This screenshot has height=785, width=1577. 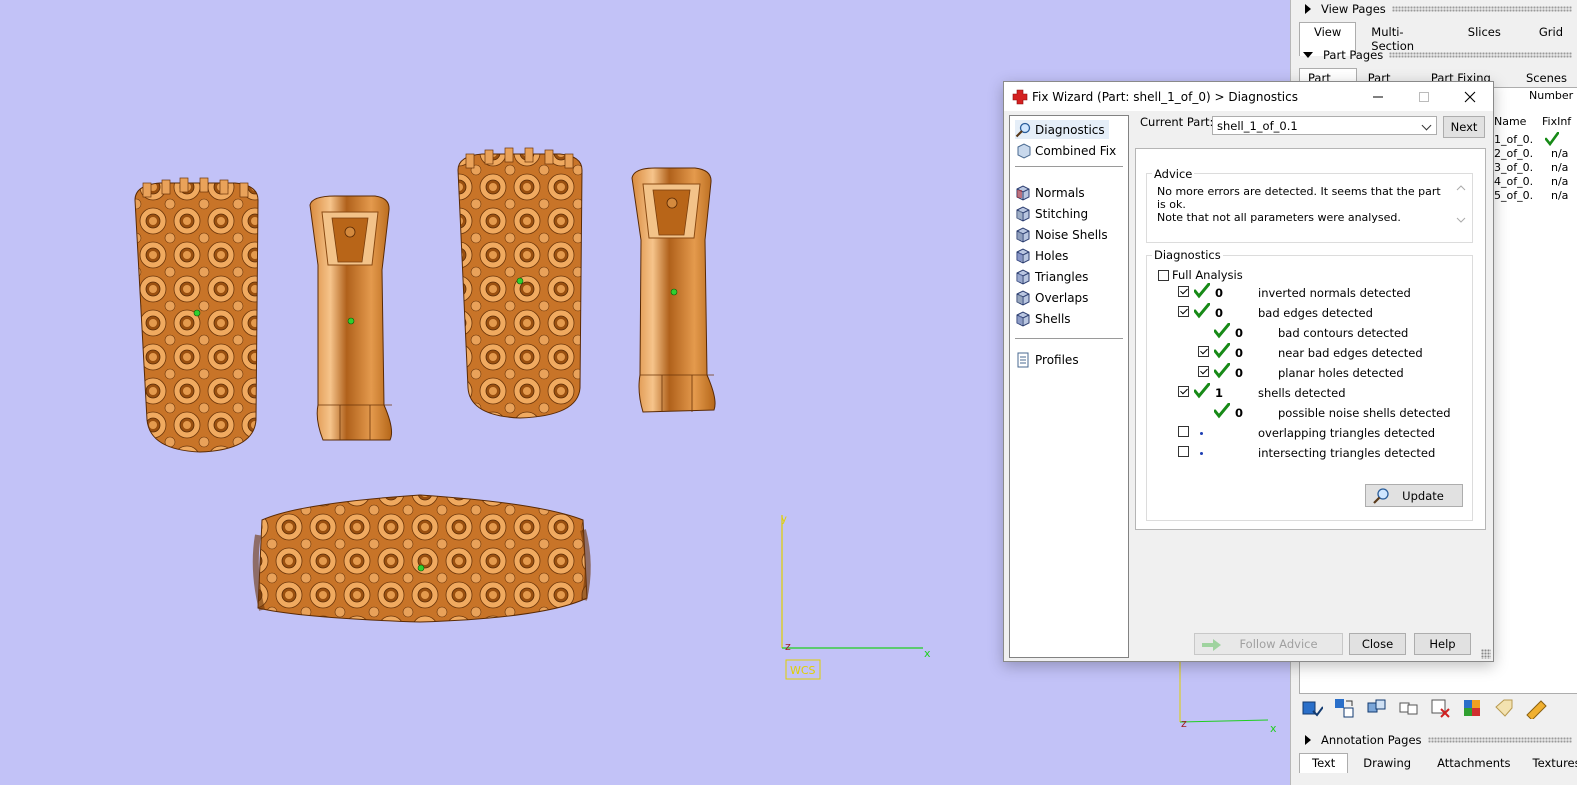 I want to click on close-button: Close, so click(x=1377, y=644).